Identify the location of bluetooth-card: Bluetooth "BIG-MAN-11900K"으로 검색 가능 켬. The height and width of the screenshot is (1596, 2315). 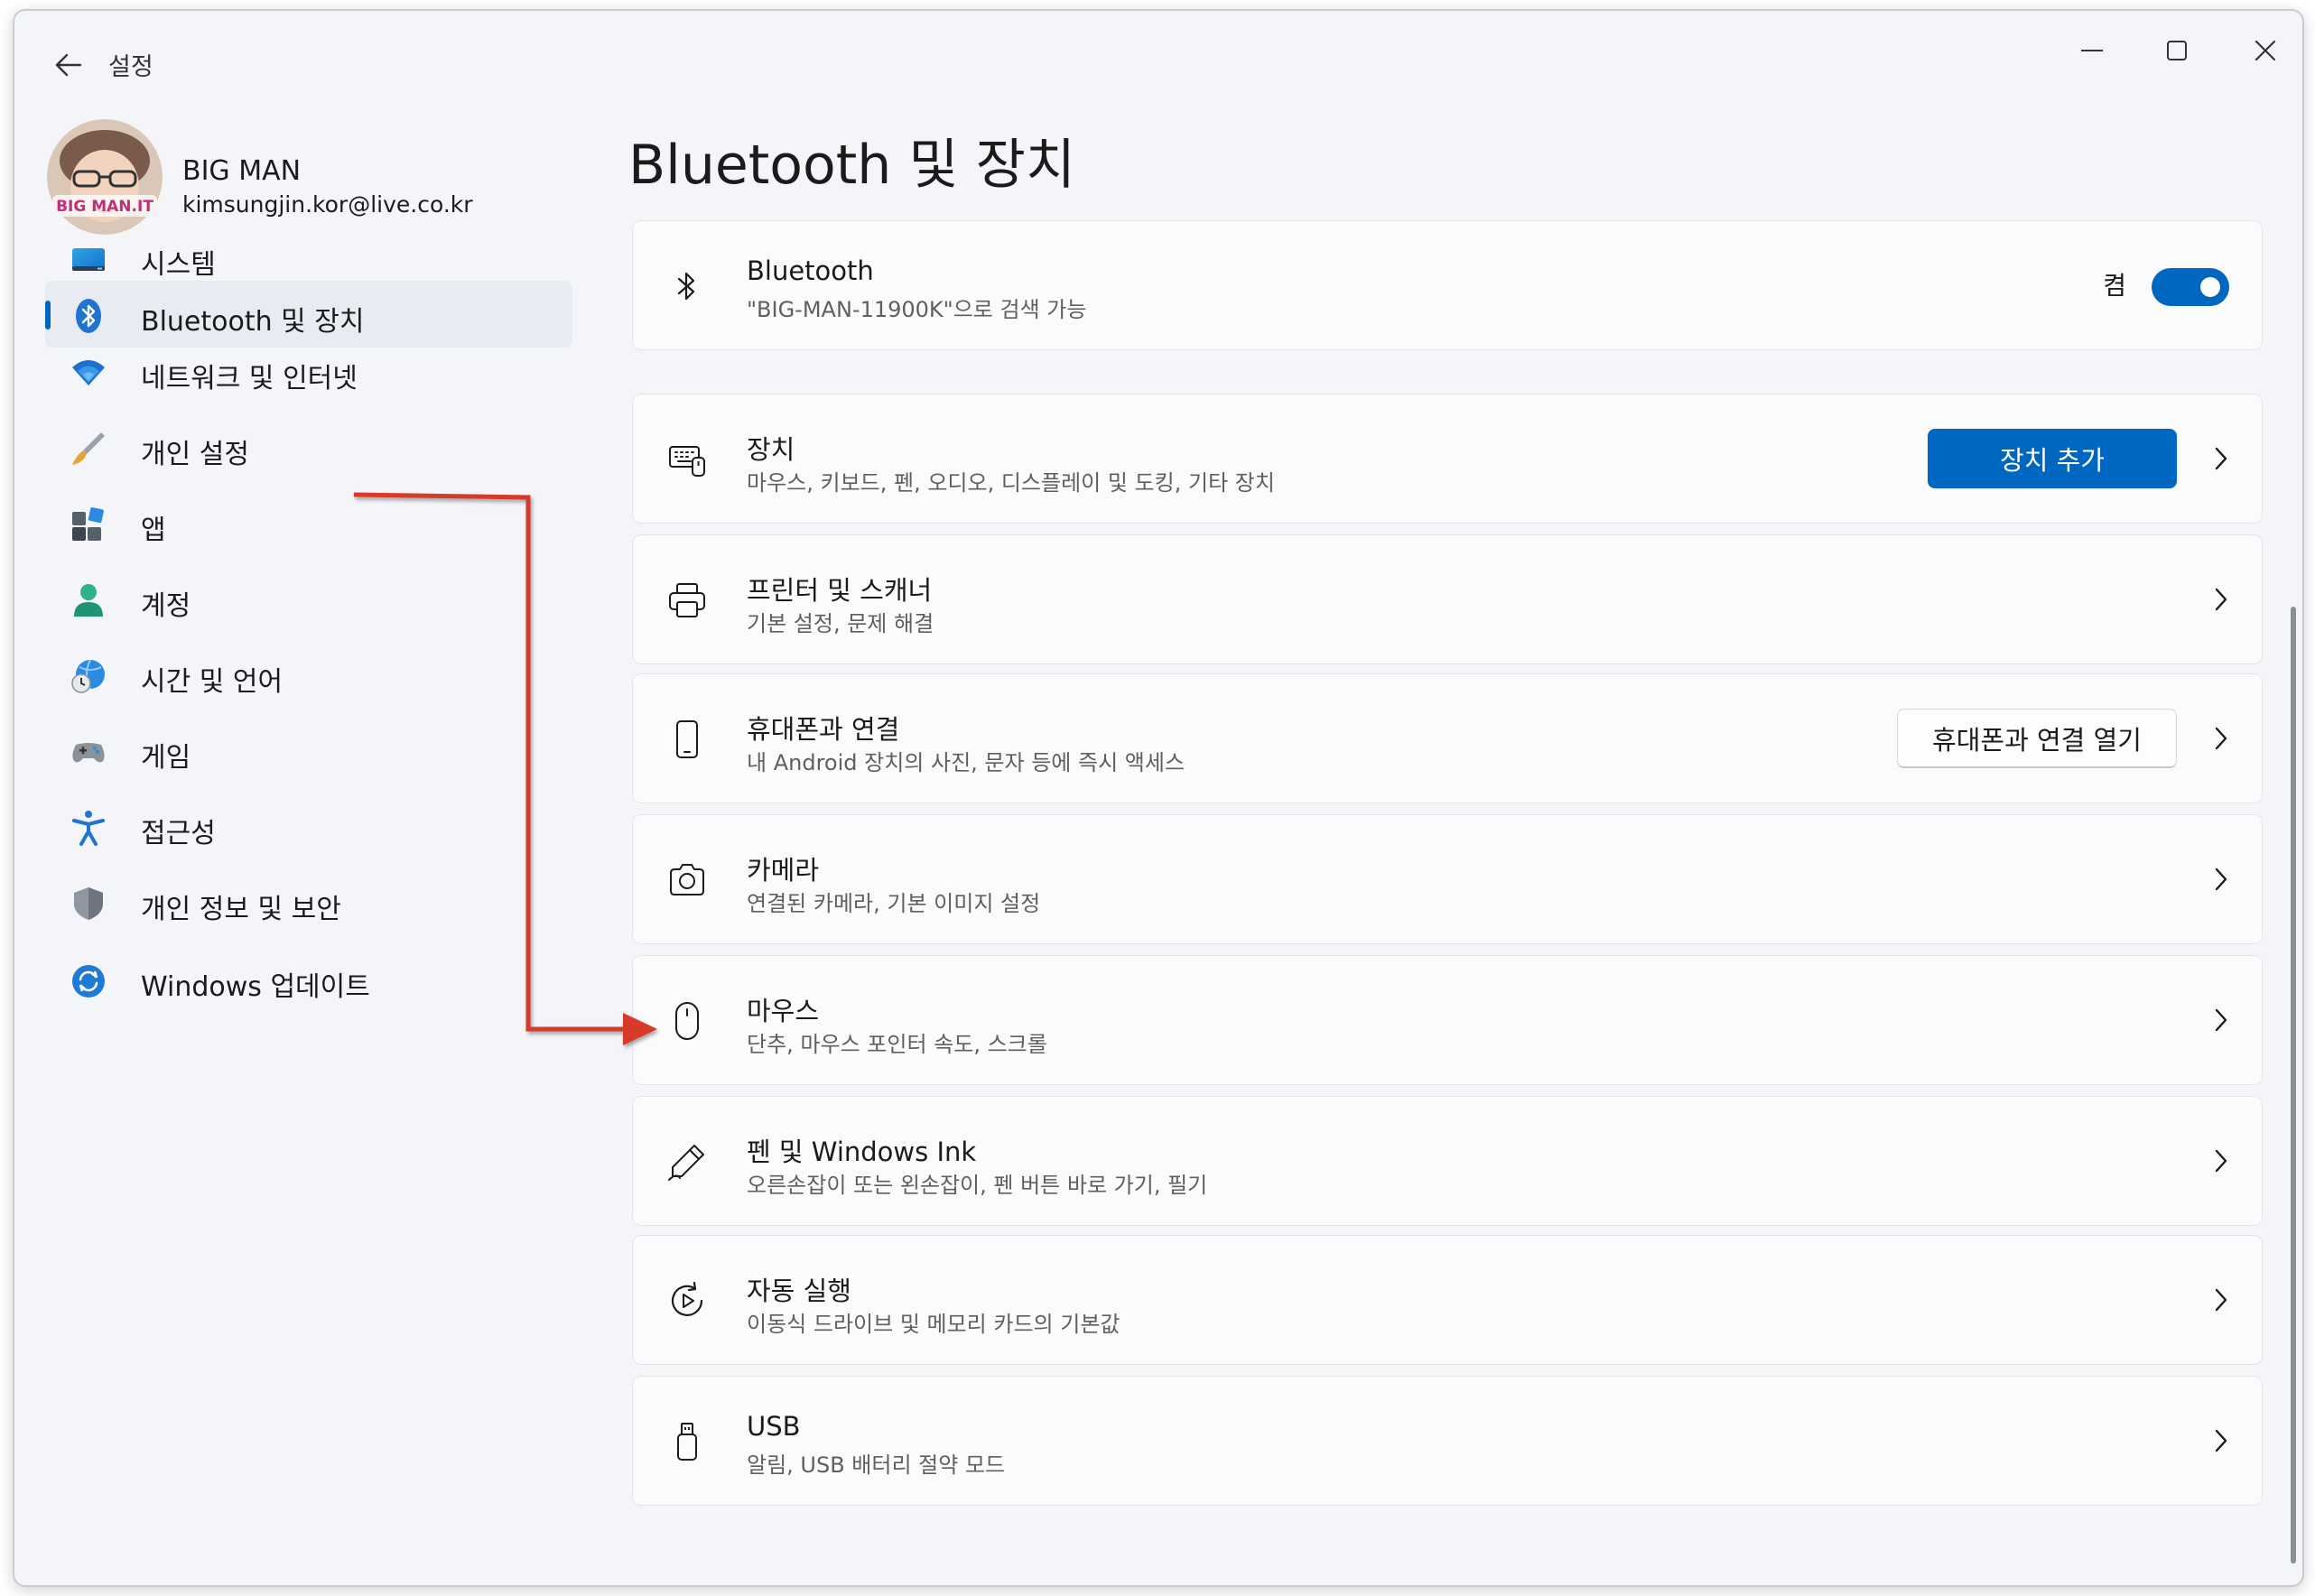
(1448, 285).